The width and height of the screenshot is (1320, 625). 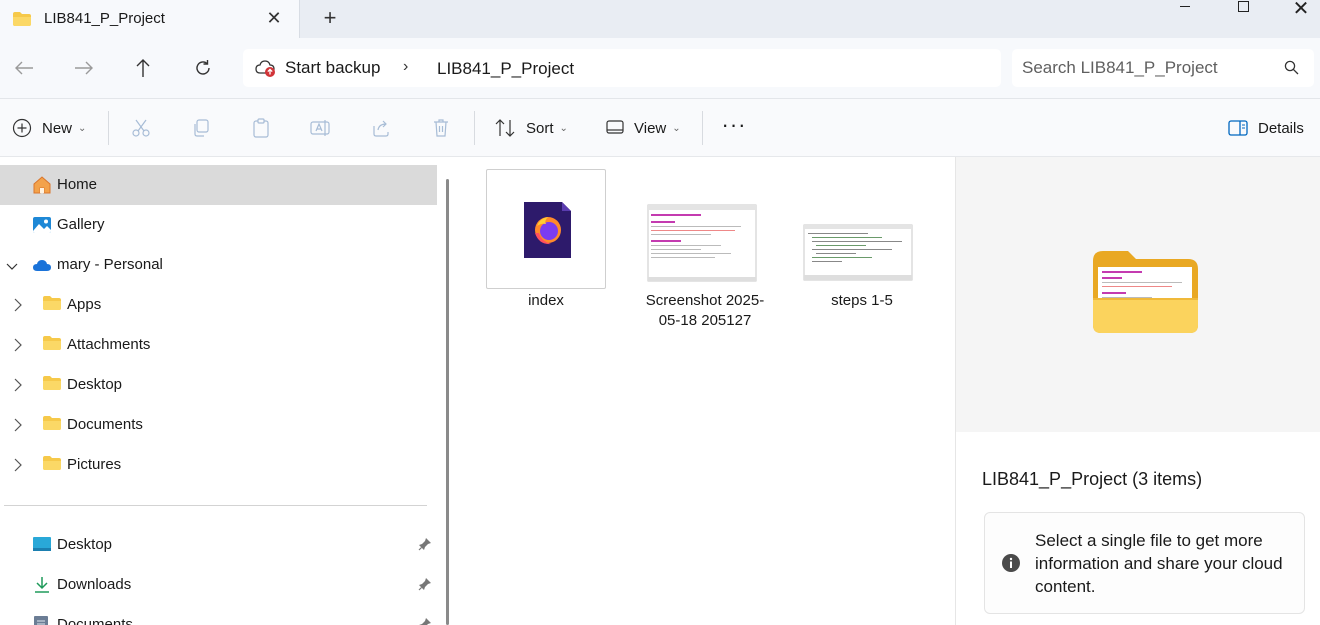 I want to click on arrow-right-icon, so click(x=84, y=68).